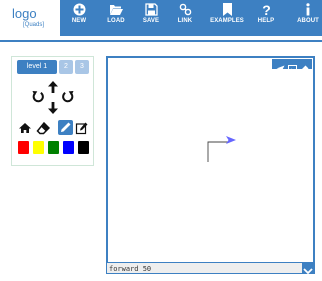 This screenshot has height=281, width=322. I want to click on examples-label: EXAMPLES, so click(227, 21).